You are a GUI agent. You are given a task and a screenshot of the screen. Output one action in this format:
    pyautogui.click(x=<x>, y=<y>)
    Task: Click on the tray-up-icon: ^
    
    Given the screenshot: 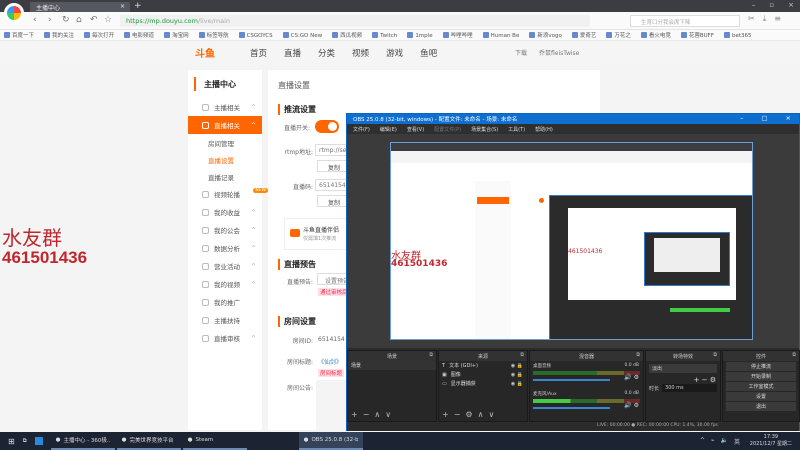 What is the action you would take?
    pyautogui.click(x=702, y=441)
    